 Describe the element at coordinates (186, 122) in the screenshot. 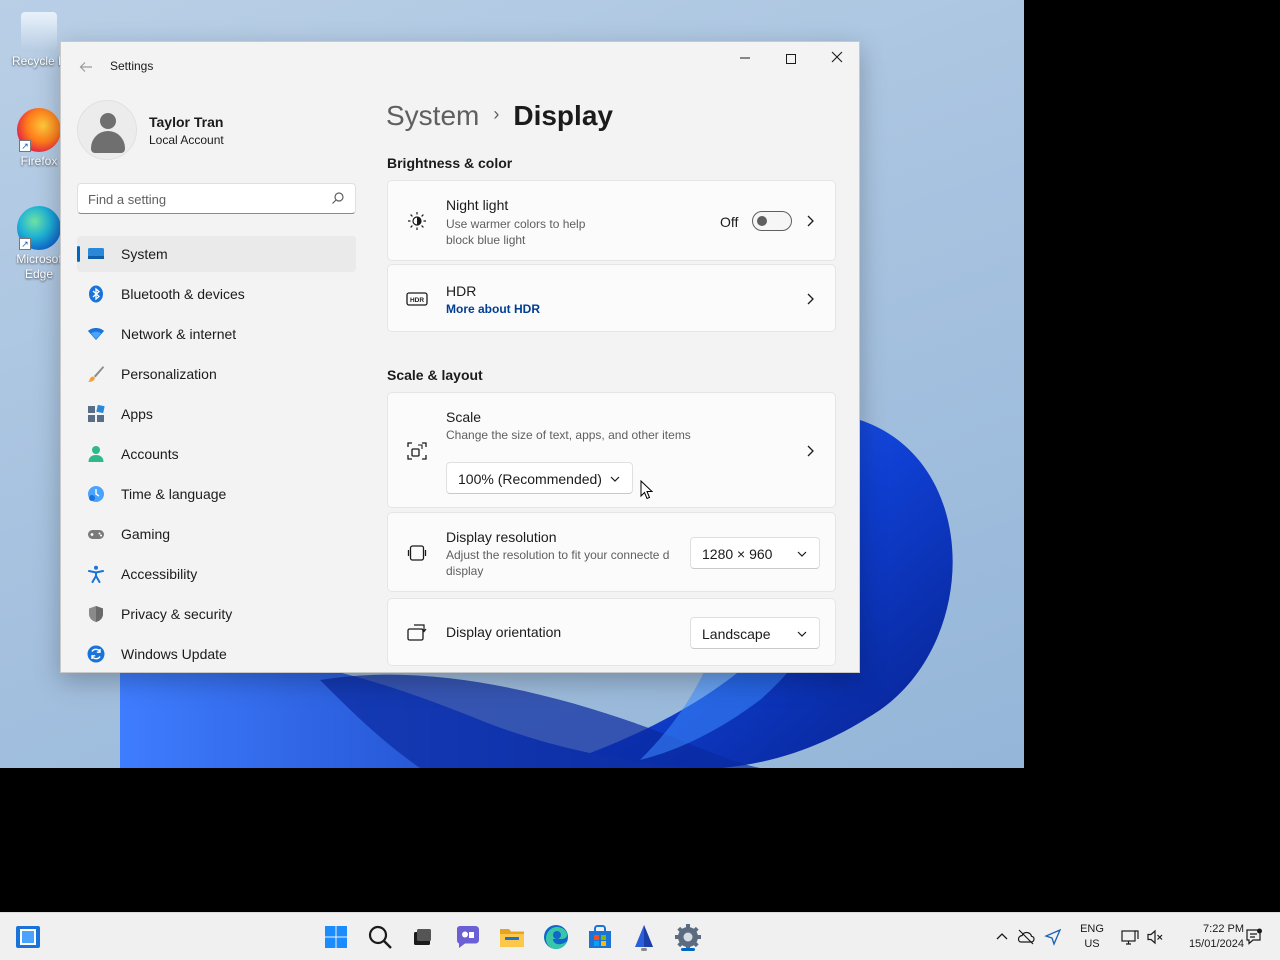

I see `user-name: Taylor Tran` at that location.